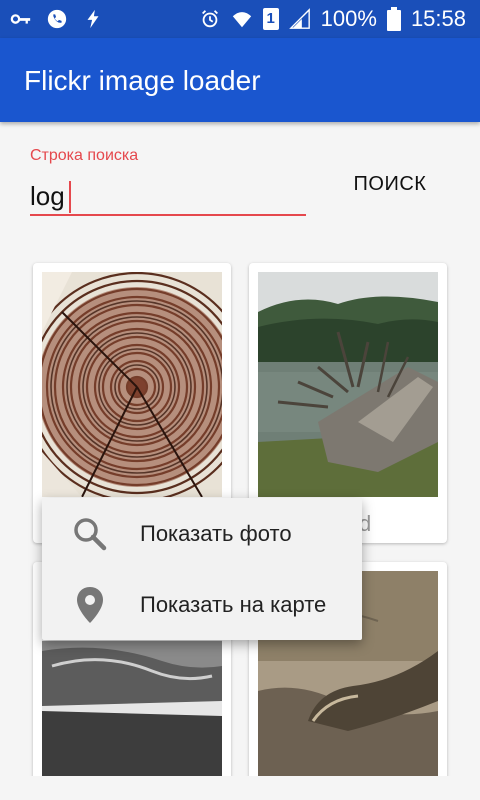 The height and width of the screenshot is (800, 480). I want to click on search-button: ПОИСК, so click(390, 184).